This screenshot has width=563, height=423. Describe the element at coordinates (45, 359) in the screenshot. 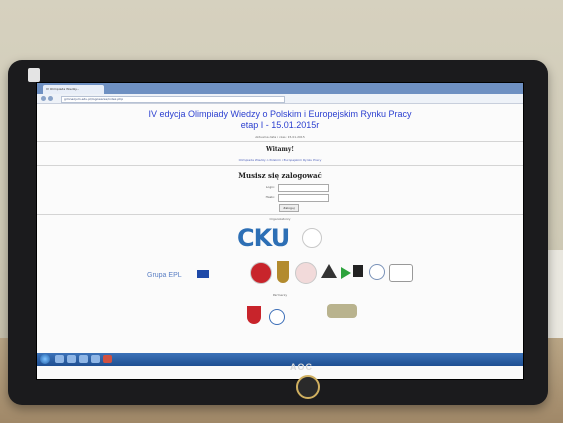

I see `start-button-icon` at that location.